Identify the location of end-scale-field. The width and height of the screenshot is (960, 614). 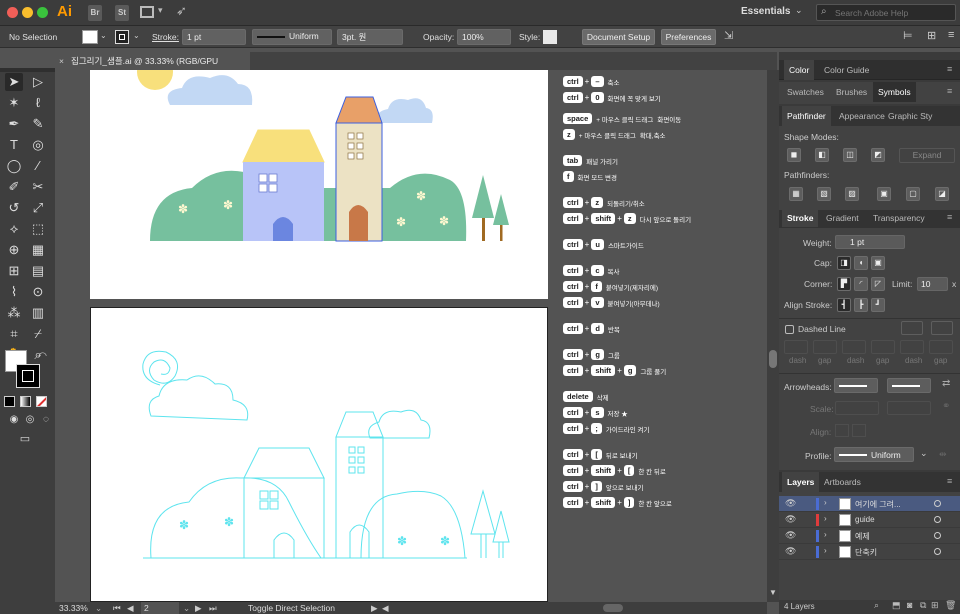
(909, 408).